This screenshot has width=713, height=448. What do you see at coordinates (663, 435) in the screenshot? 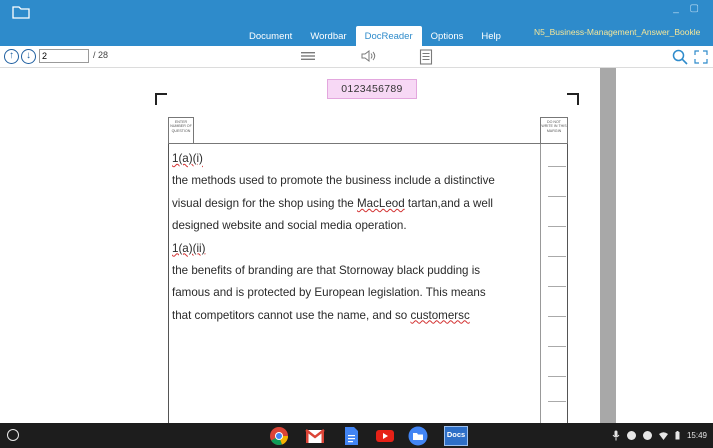
I see `wifi-icon` at bounding box center [663, 435].